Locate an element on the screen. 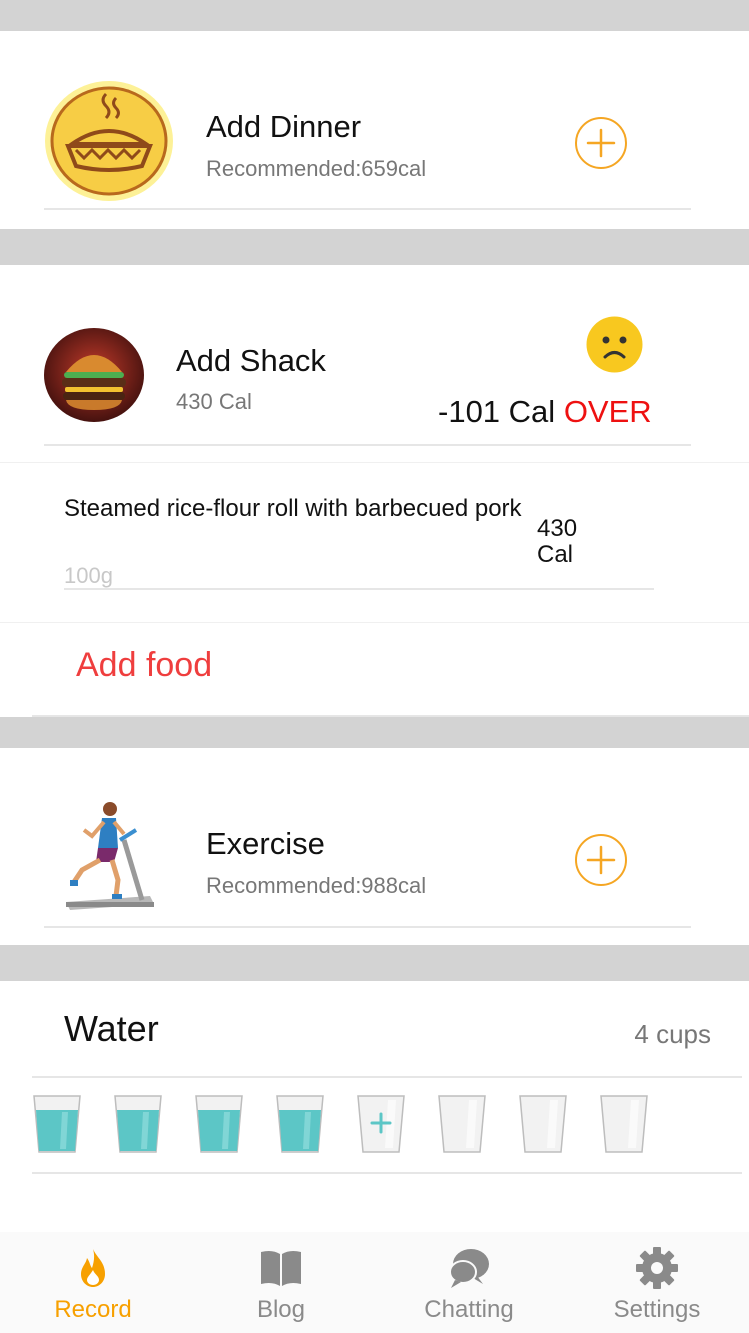  burger-image is located at coordinates (94, 375).